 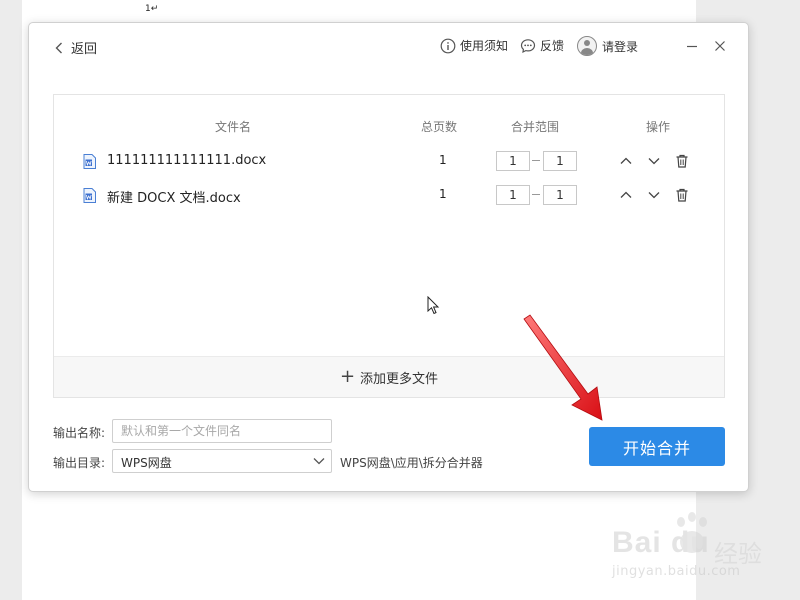 What do you see at coordinates (347, 376) in the screenshot?
I see `plus-icon: +` at bounding box center [347, 376].